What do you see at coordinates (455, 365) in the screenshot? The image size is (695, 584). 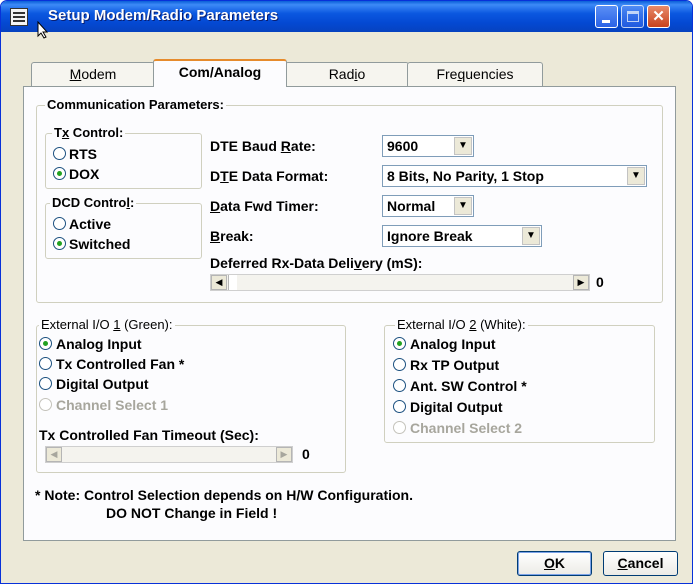 I see `io2-rx-tp-output-label: Rx TP Output` at bounding box center [455, 365].